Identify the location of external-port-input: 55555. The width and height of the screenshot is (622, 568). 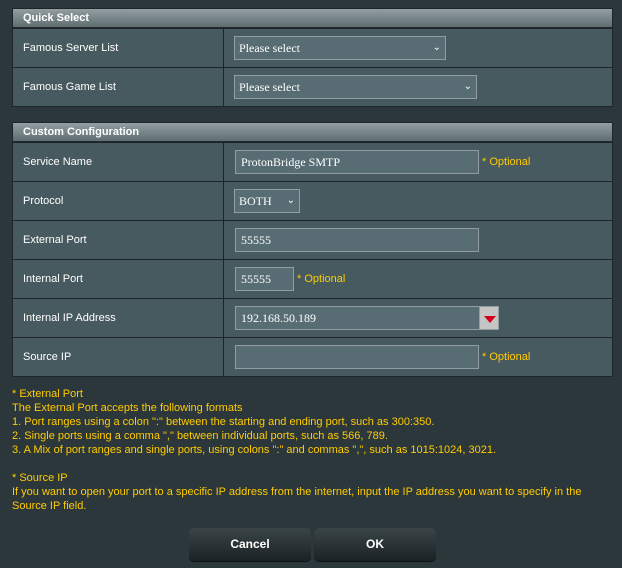
(357, 240).